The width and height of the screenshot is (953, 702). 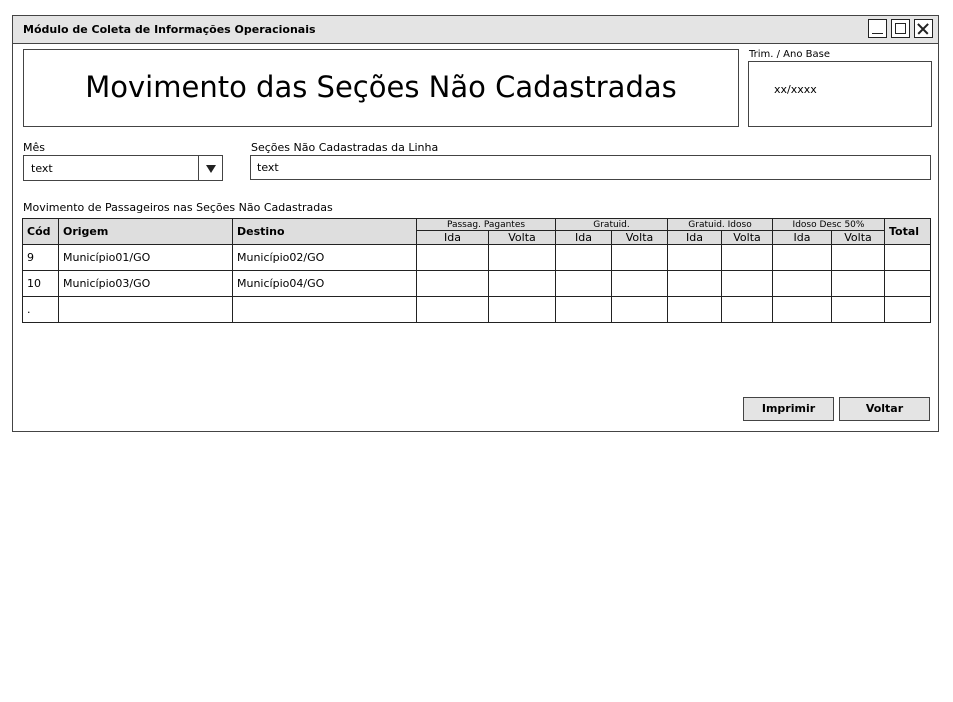 What do you see at coordinates (790, 54) in the screenshot?
I see `trim-label: Trim. / Ano Base` at bounding box center [790, 54].